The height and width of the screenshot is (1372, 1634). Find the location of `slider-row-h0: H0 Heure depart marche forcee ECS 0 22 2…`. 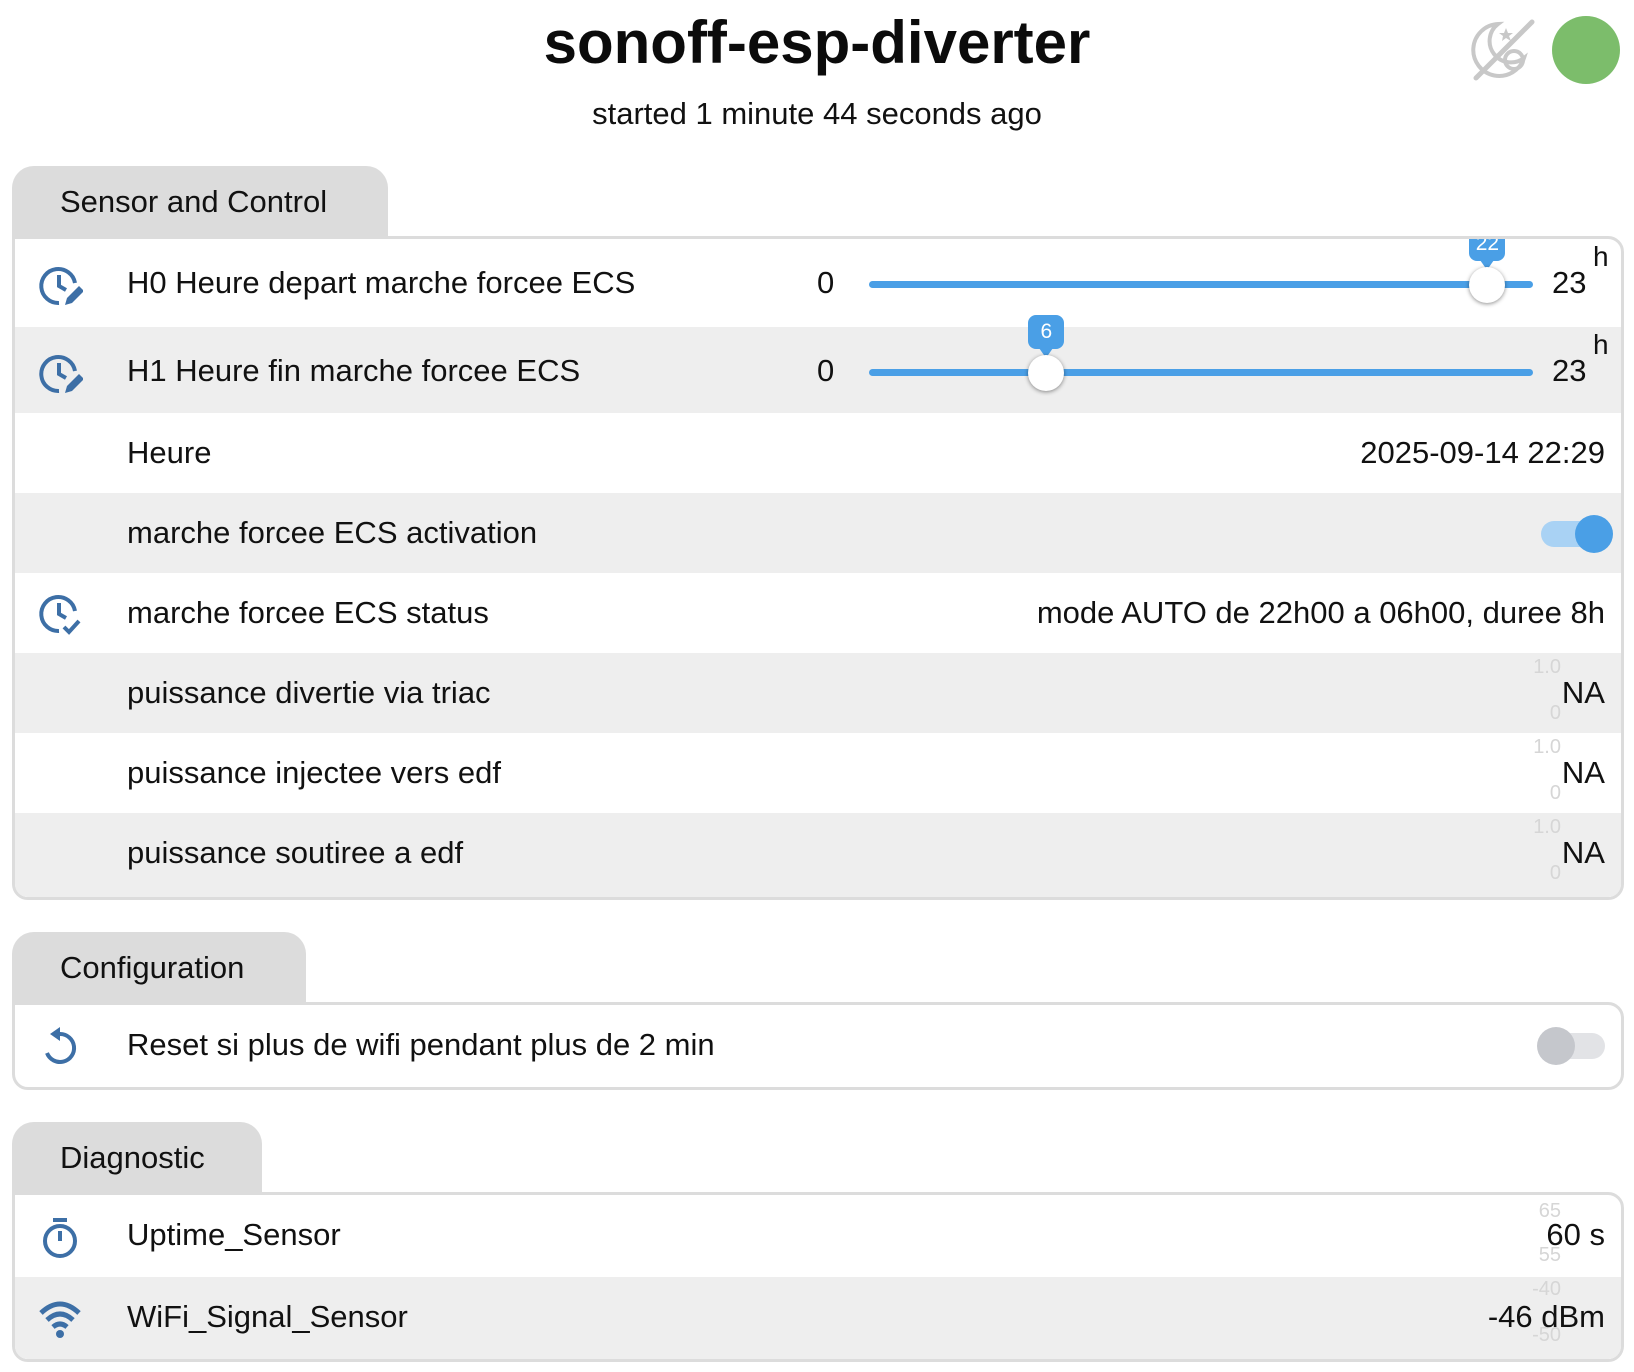

slider-row-h0: H0 Heure depart marche forcee ECS 0 22 2… is located at coordinates (818, 283).